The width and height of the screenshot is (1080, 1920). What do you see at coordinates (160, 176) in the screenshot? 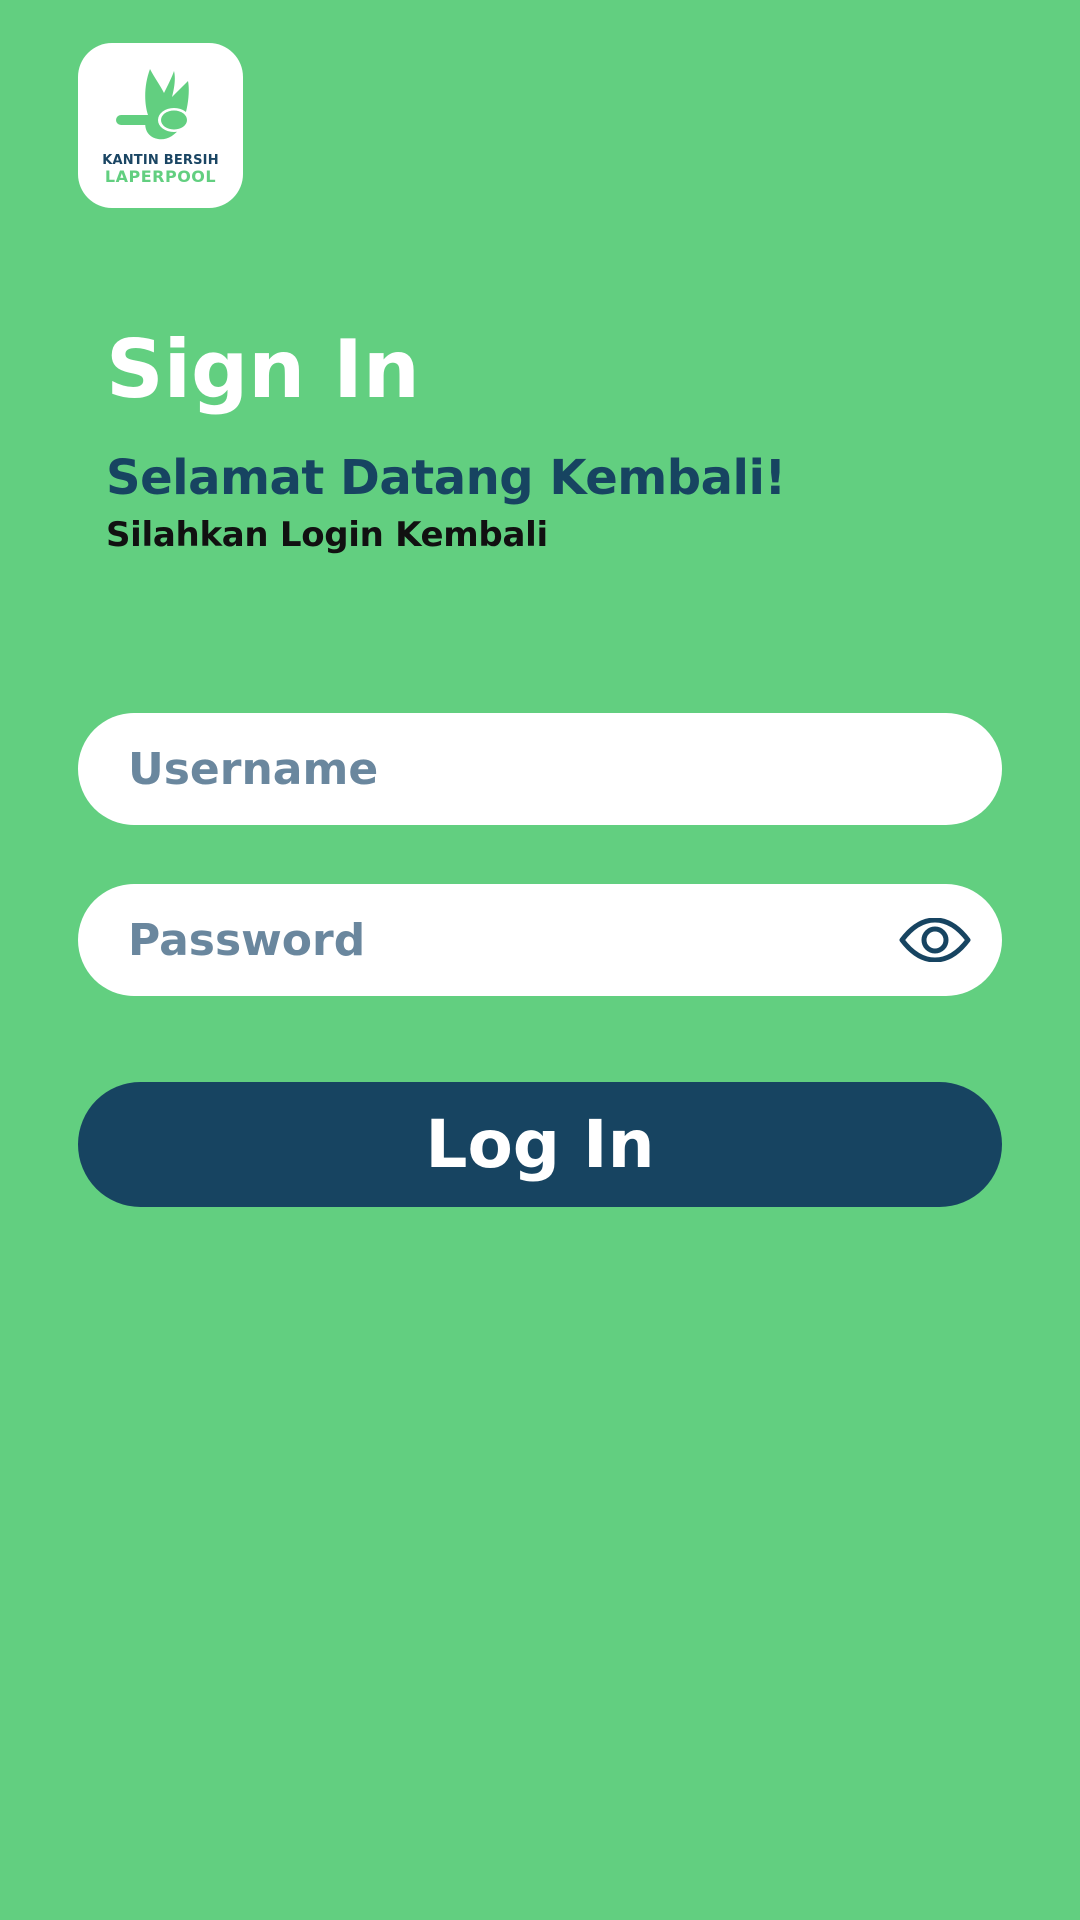
I see `logo-text-line2: LAPERPOOL` at bounding box center [160, 176].